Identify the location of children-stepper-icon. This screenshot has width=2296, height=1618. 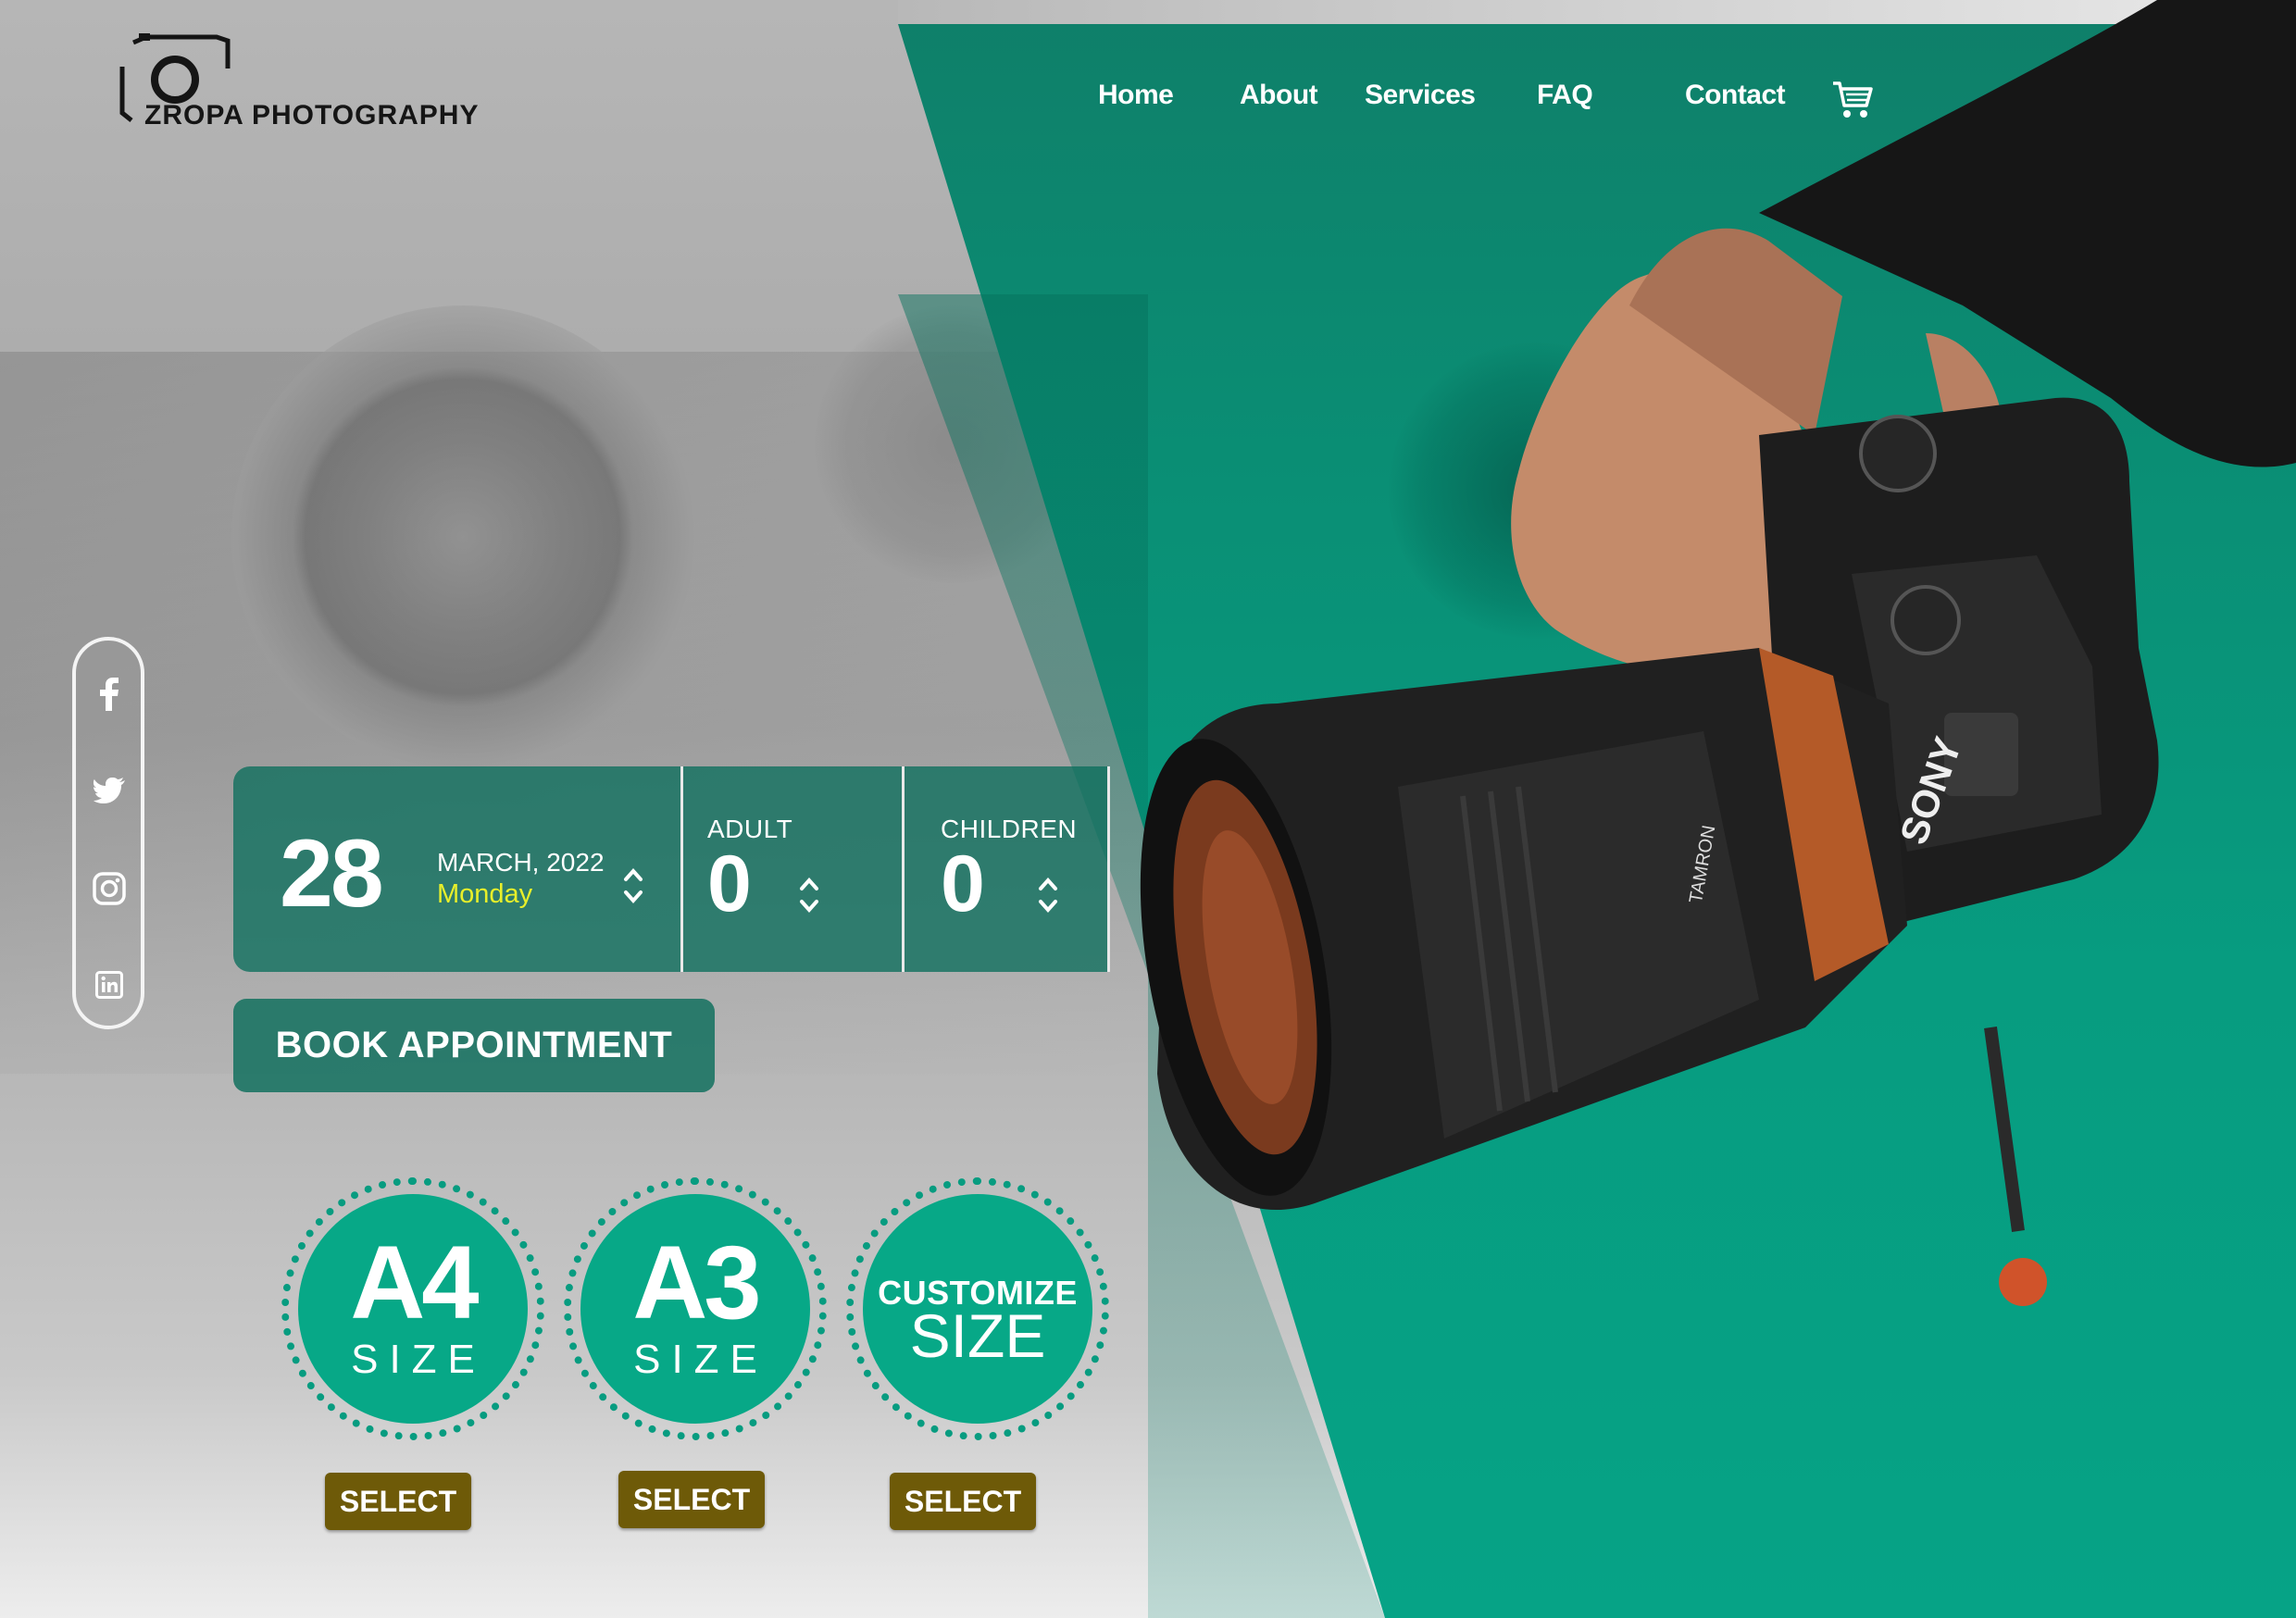
(1048, 895).